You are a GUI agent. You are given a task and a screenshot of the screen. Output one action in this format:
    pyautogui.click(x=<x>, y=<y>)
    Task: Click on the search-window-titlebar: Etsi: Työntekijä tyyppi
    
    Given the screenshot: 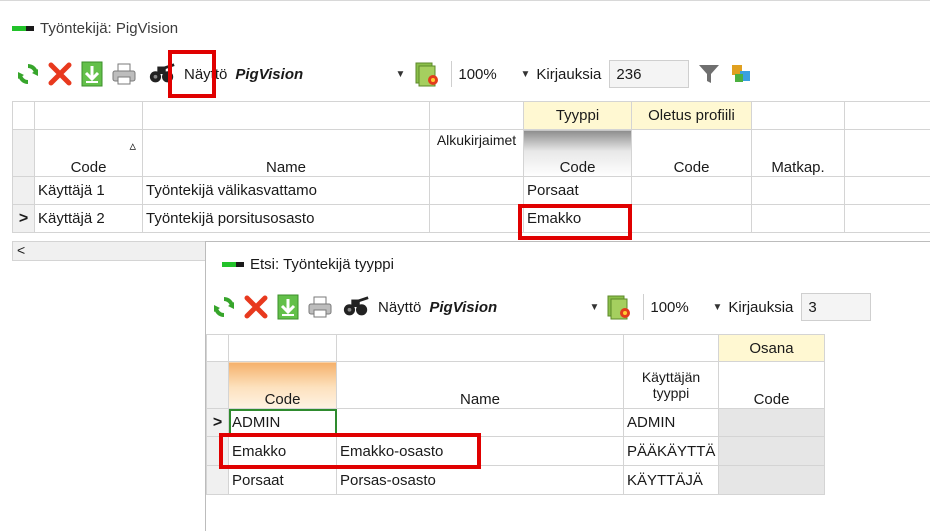 What is the action you would take?
    pyautogui.click(x=308, y=264)
    